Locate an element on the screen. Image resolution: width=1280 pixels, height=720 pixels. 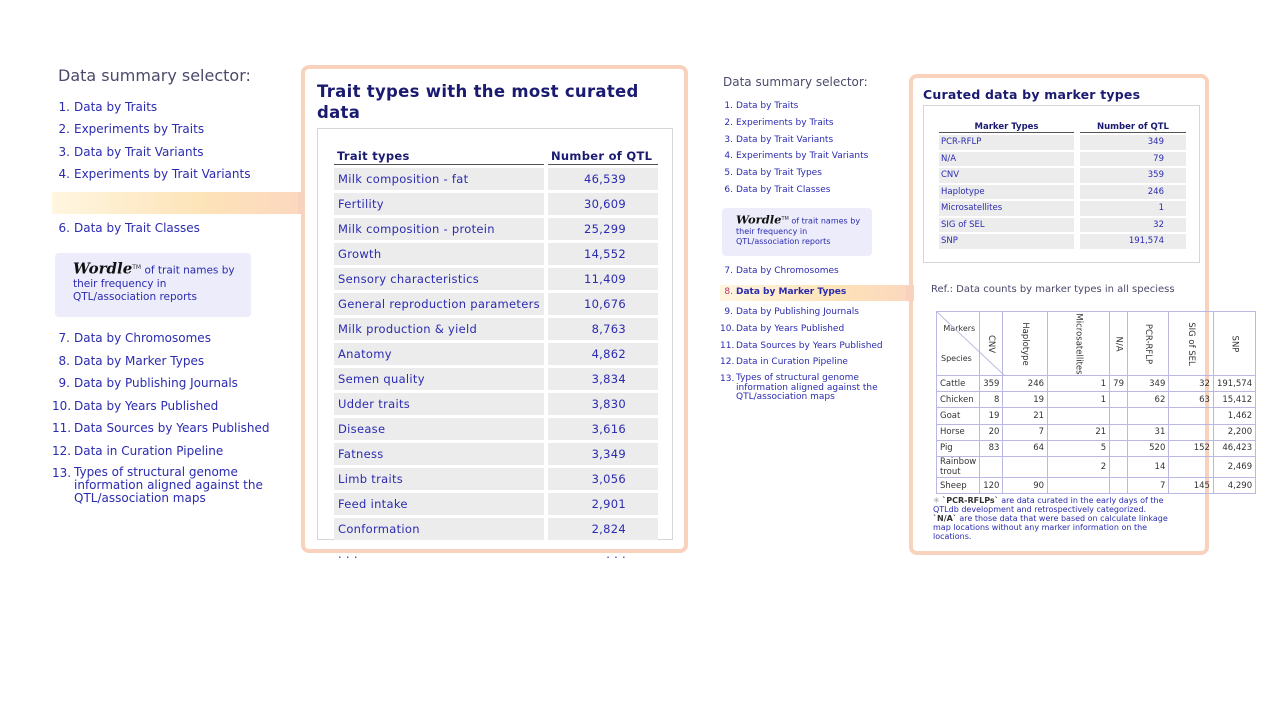
selector-item-label: Data by Trait Variants is located at coordinates (139, 151).